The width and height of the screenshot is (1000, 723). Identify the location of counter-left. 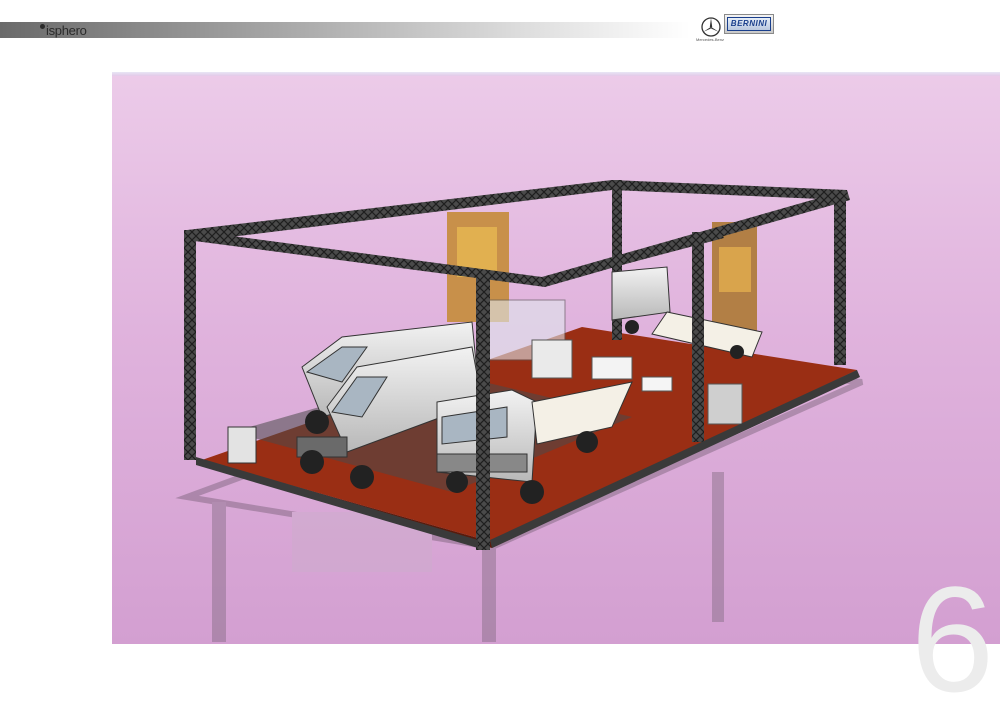
(552, 359).